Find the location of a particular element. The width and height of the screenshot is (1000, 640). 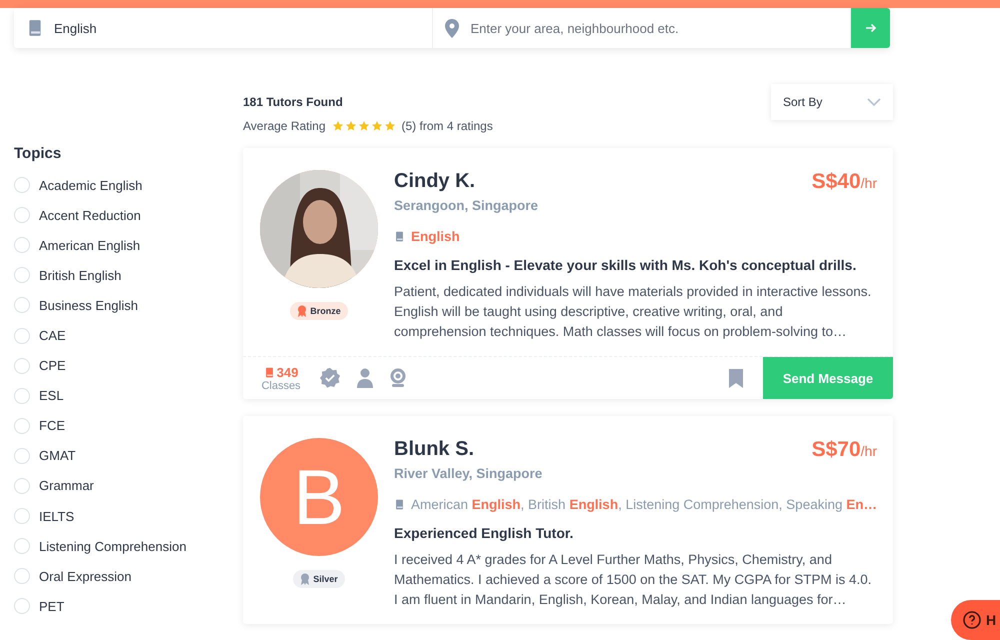

topic-label: Grammar is located at coordinates (66, 486).